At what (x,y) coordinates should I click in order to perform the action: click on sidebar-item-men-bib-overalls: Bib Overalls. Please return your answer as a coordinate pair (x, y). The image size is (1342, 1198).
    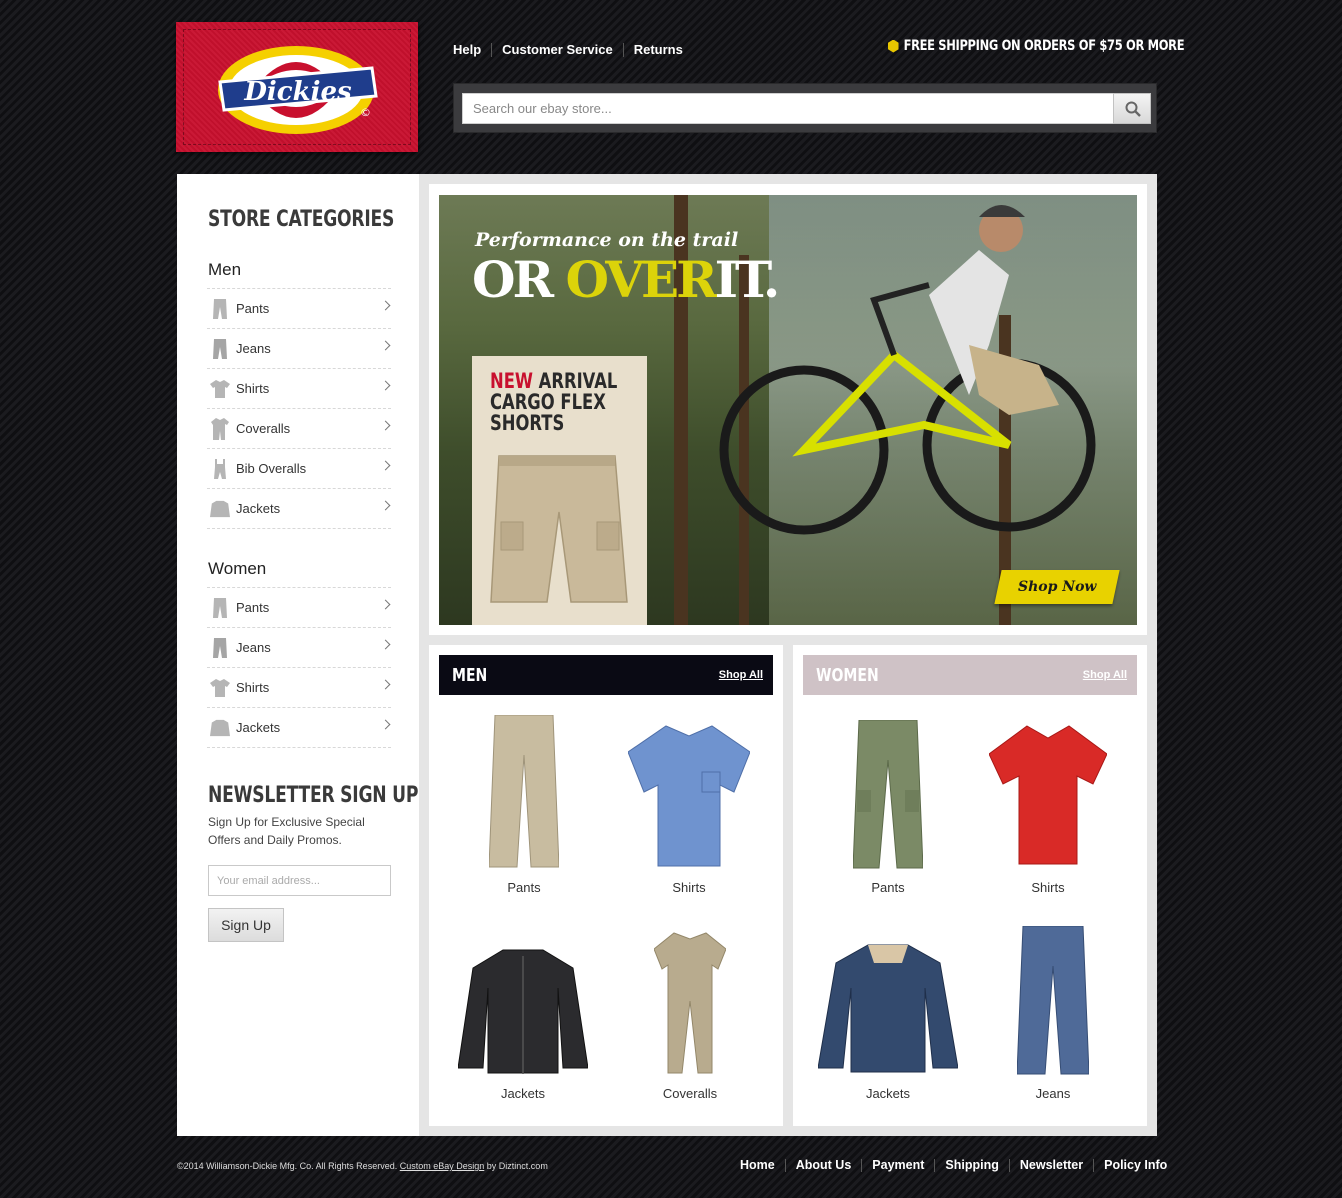
    Looking at the image, I should click on (299, 469).